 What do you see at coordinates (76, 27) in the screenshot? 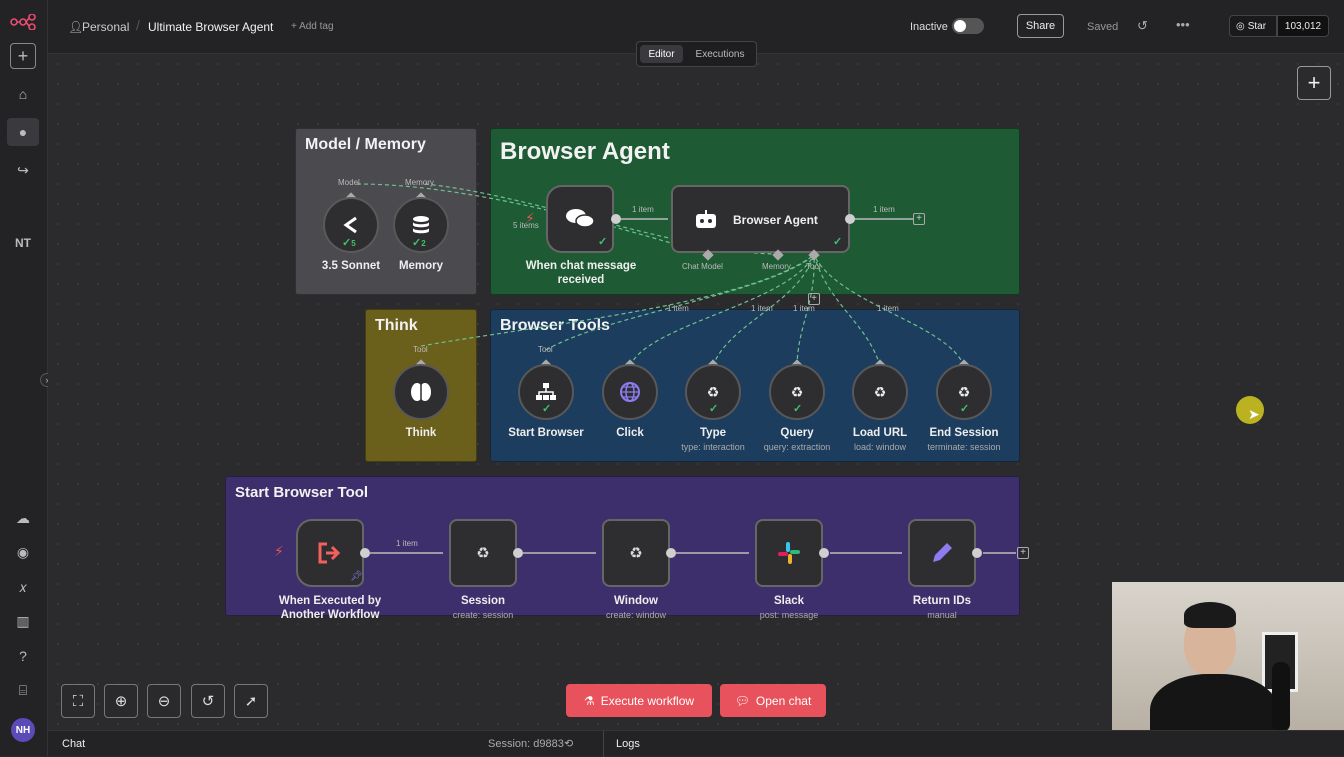
I see `person-icon: 👤︎` at bounding box center [76, 27].